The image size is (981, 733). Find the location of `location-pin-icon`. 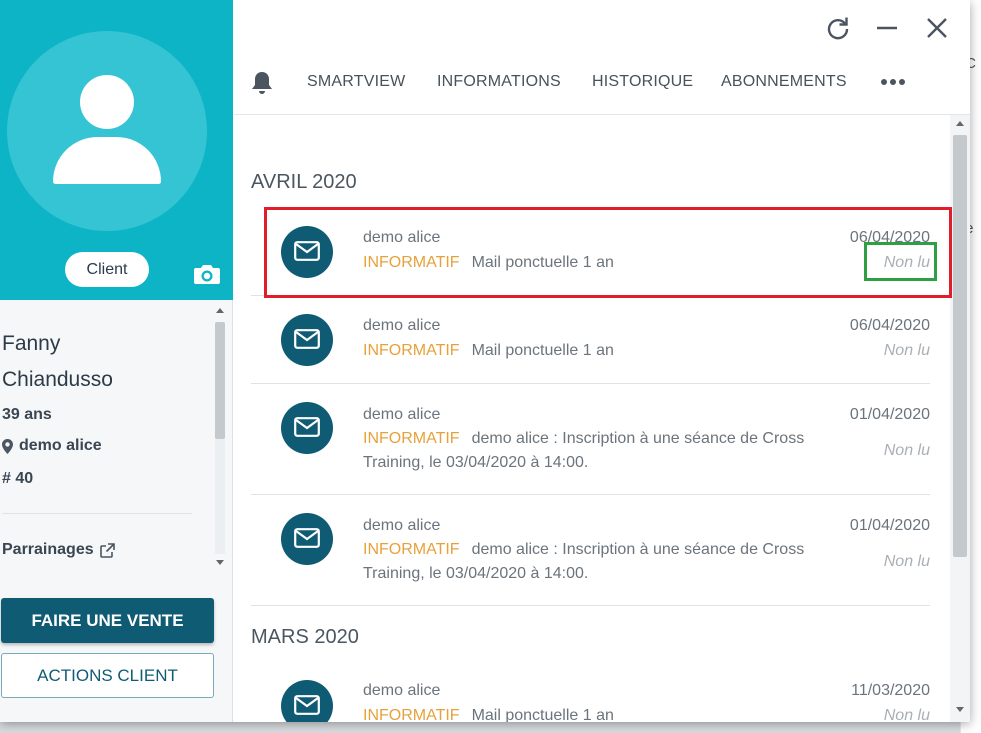

location-pin-icon is located at coordinates (7, 446).